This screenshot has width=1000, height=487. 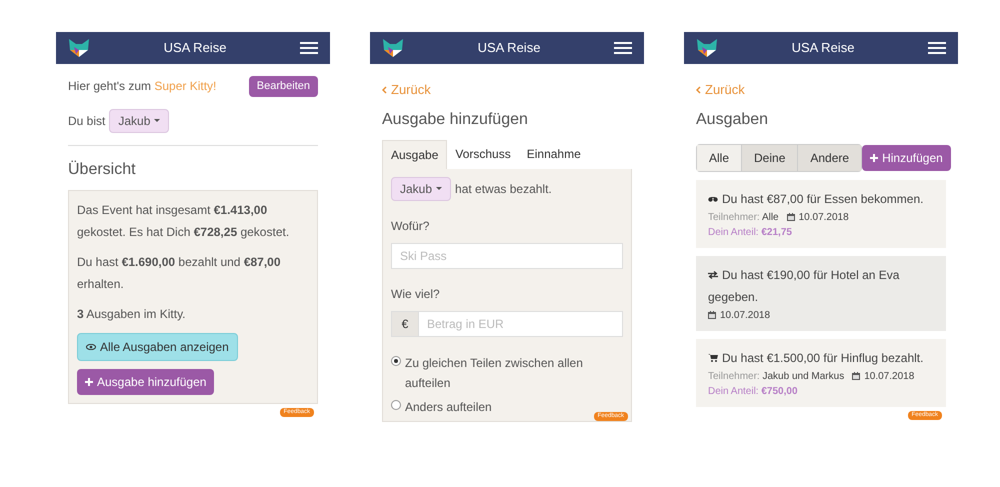 What do you see at coordinates (483, 154) in the screenshot?
I see `tab: Vorschuss` at bounding box center [483, 154].